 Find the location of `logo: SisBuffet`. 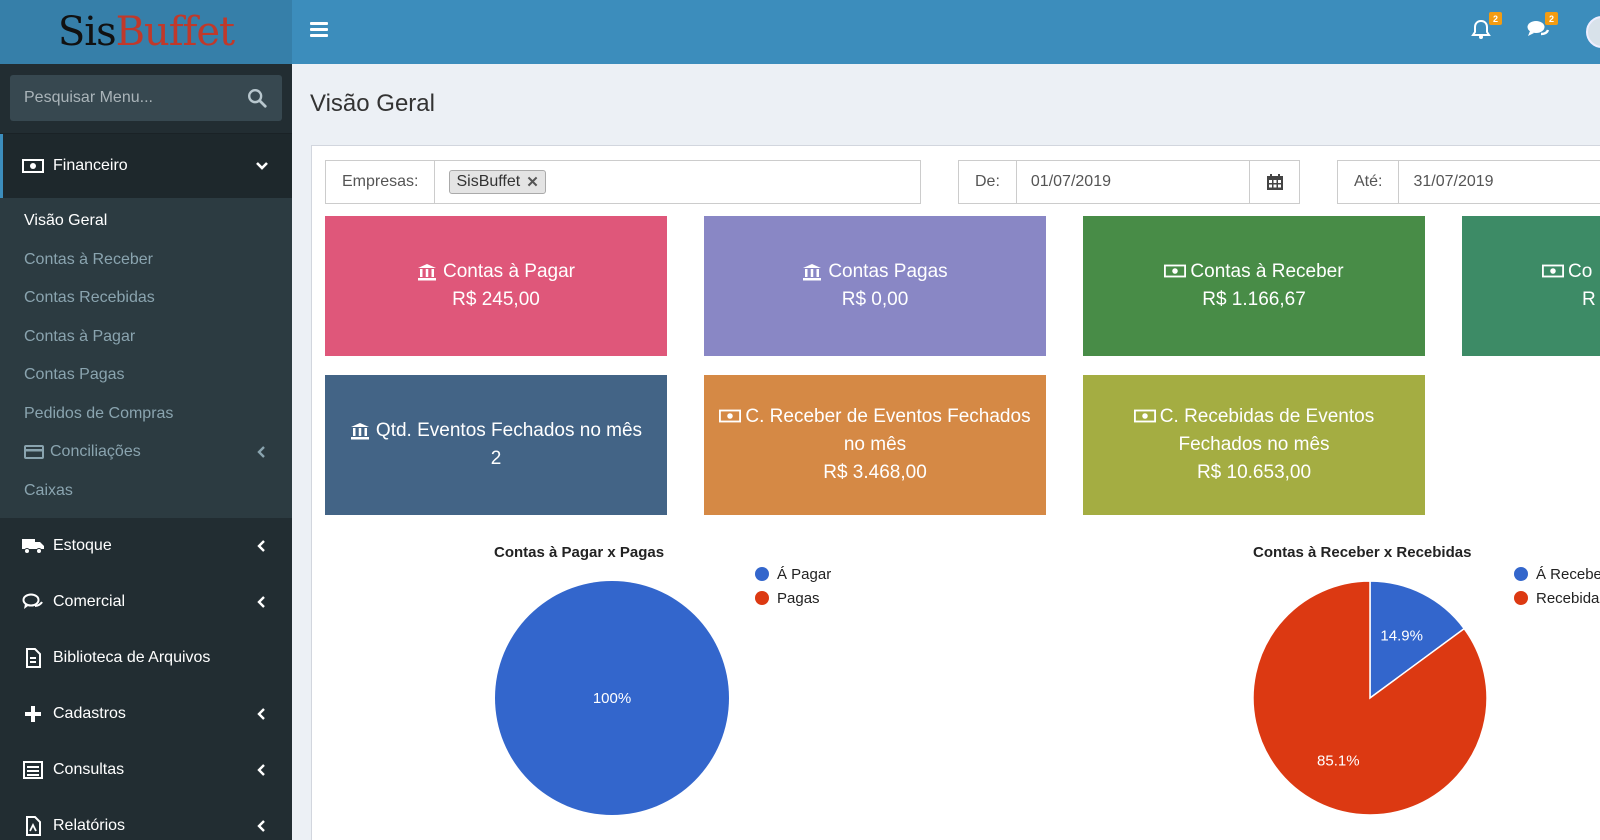

logo: SisBuffet is located at coordinates (146, 32).